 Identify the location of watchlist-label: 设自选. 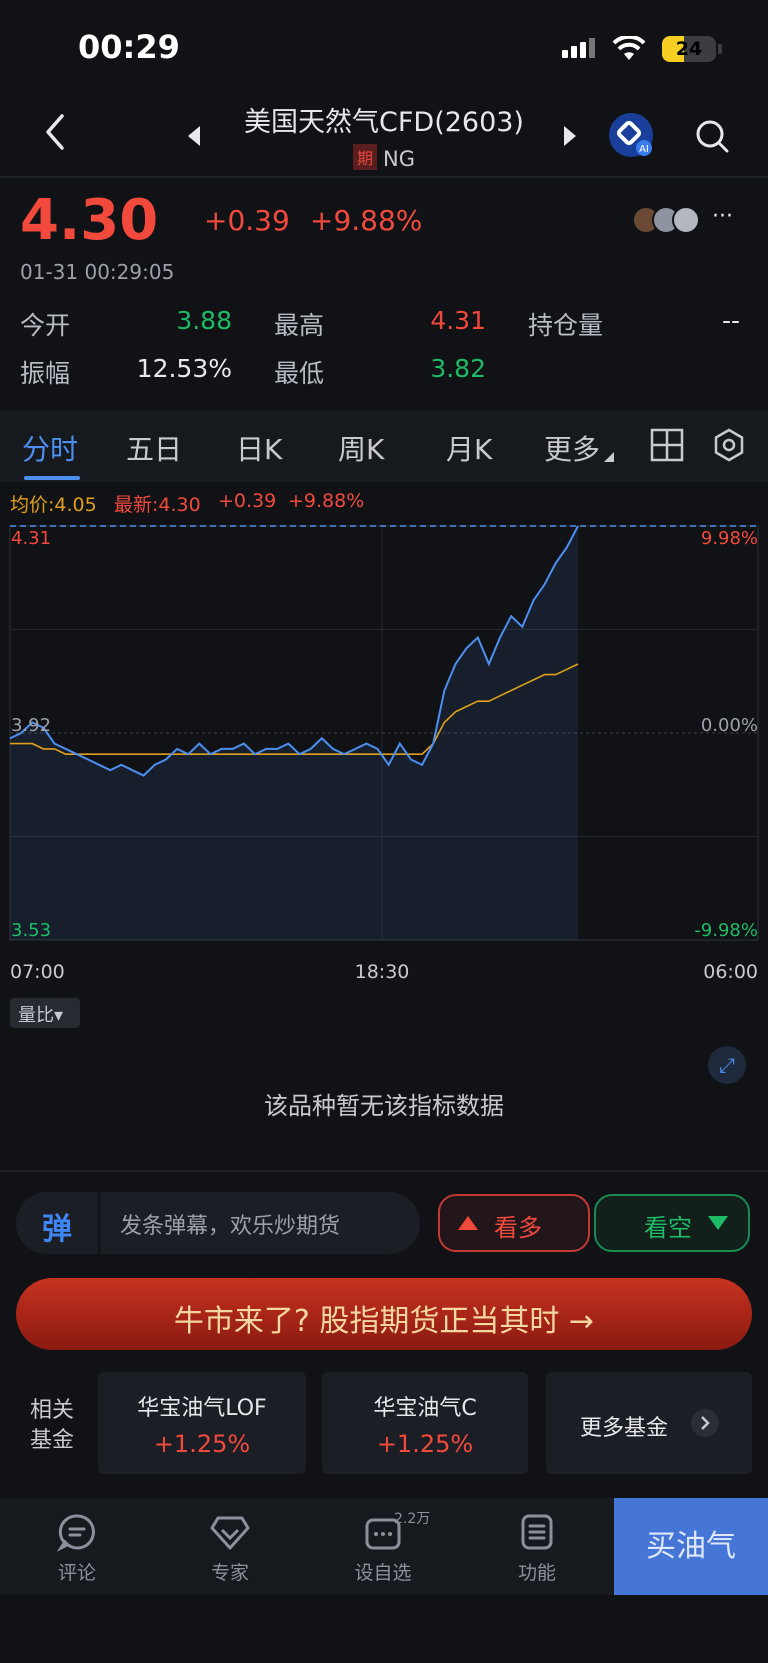
(383, 1573).